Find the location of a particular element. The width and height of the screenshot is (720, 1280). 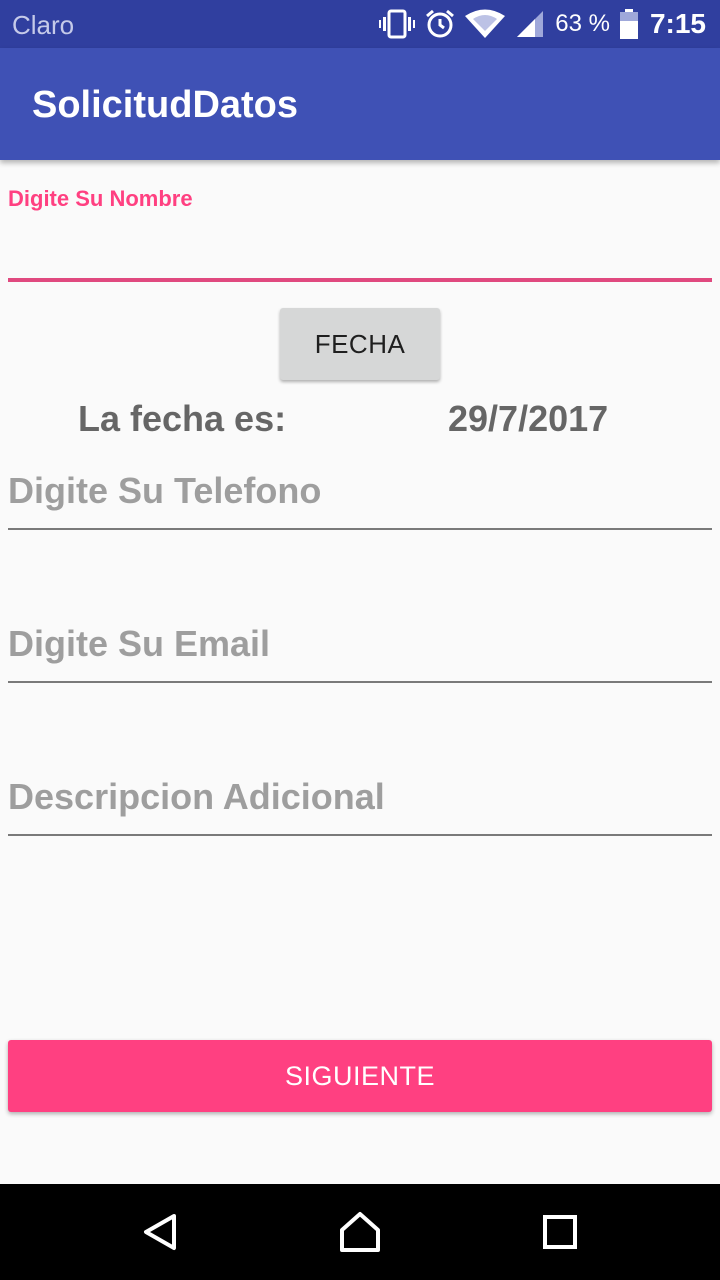

nombre-label: Digite Su Nombre is located at coordinates (100, 198).